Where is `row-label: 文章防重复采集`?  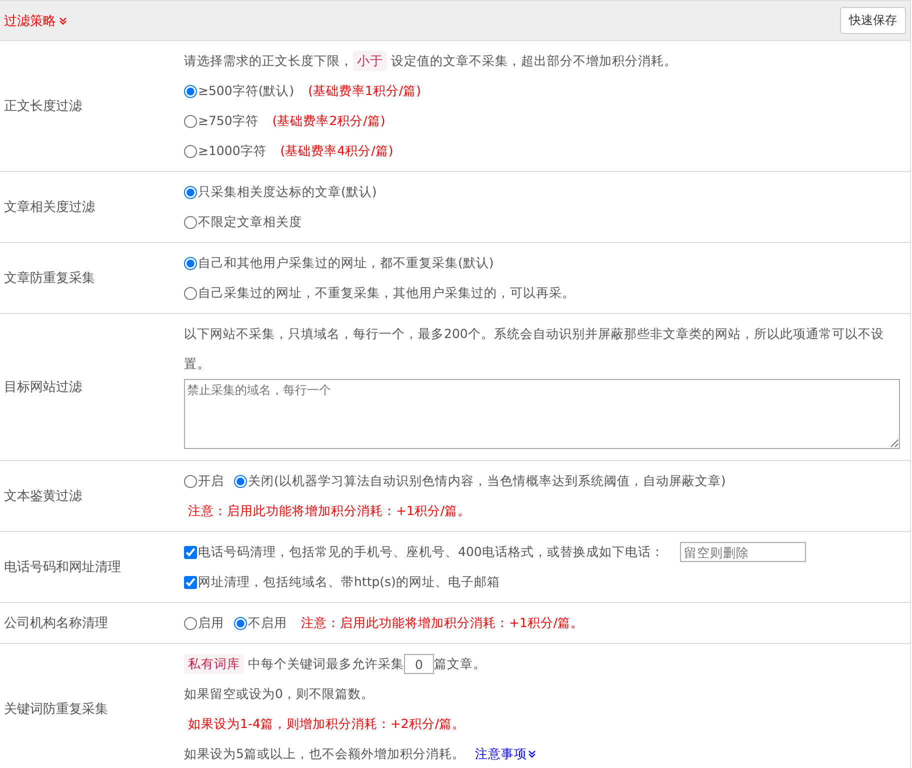 row-label: 文章防重复采集 is located at coordinates (49, 278).